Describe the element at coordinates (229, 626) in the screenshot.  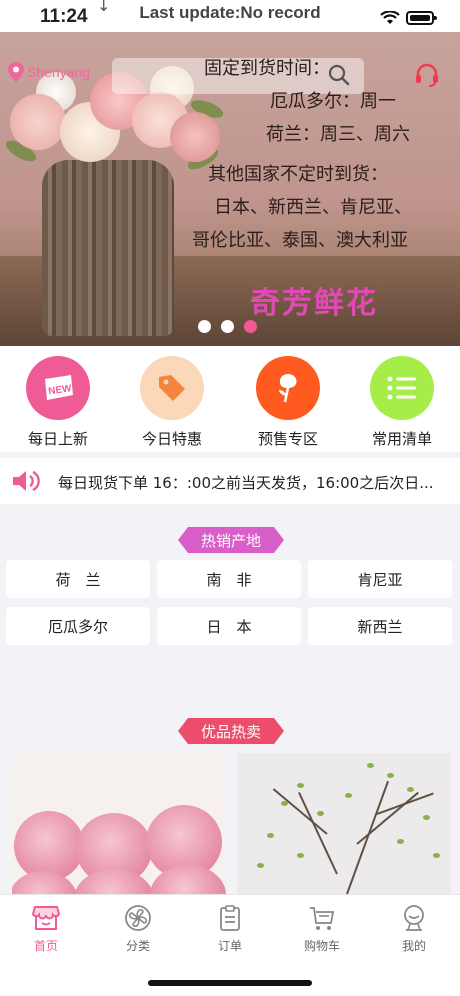
I see `origin-japan: 日 本` at that location.